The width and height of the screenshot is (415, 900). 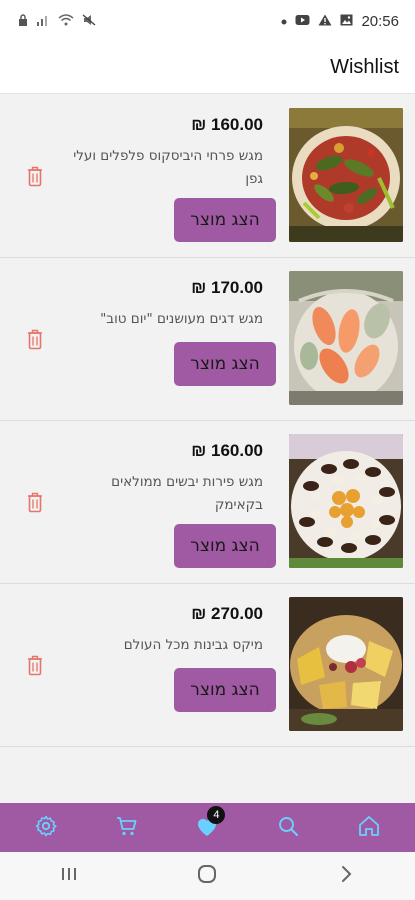 I want to click on item-name: מגש פרחי היביסקוס פלפלים ועלי גפן, so click(x=168, y=167).